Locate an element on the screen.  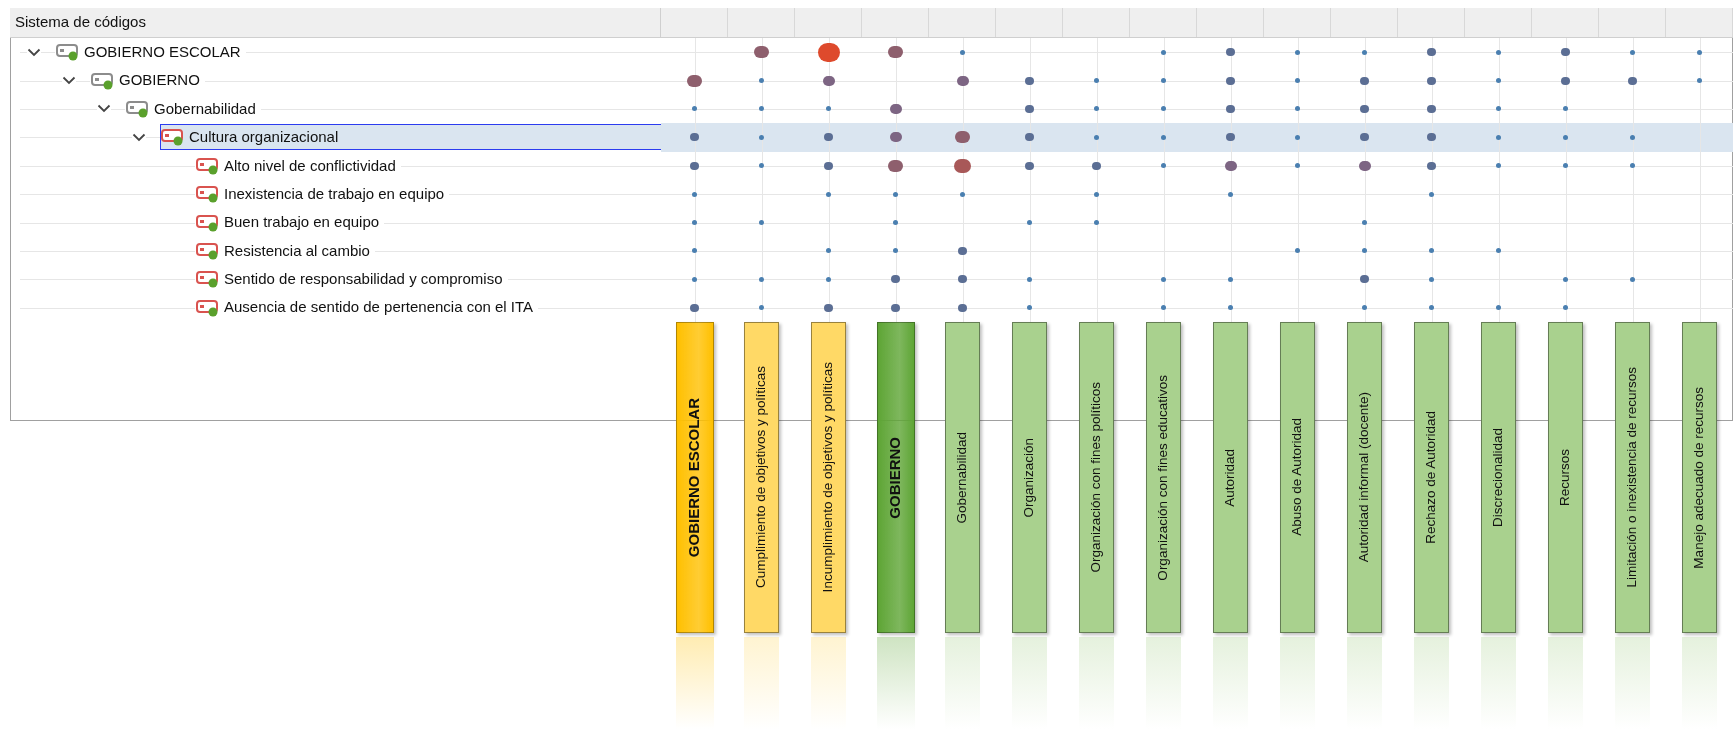
code-label: Cultura organizacional is located at coordinates (264, 137).